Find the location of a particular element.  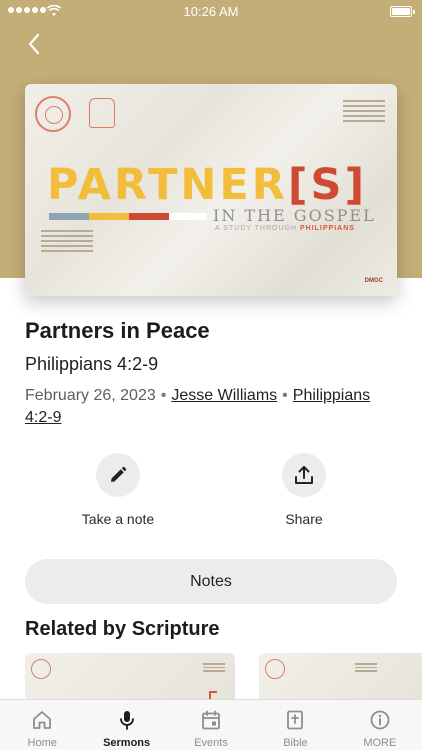

artwork-subtitle: IN THE GOSPEL is located at coordinates (294, 215).